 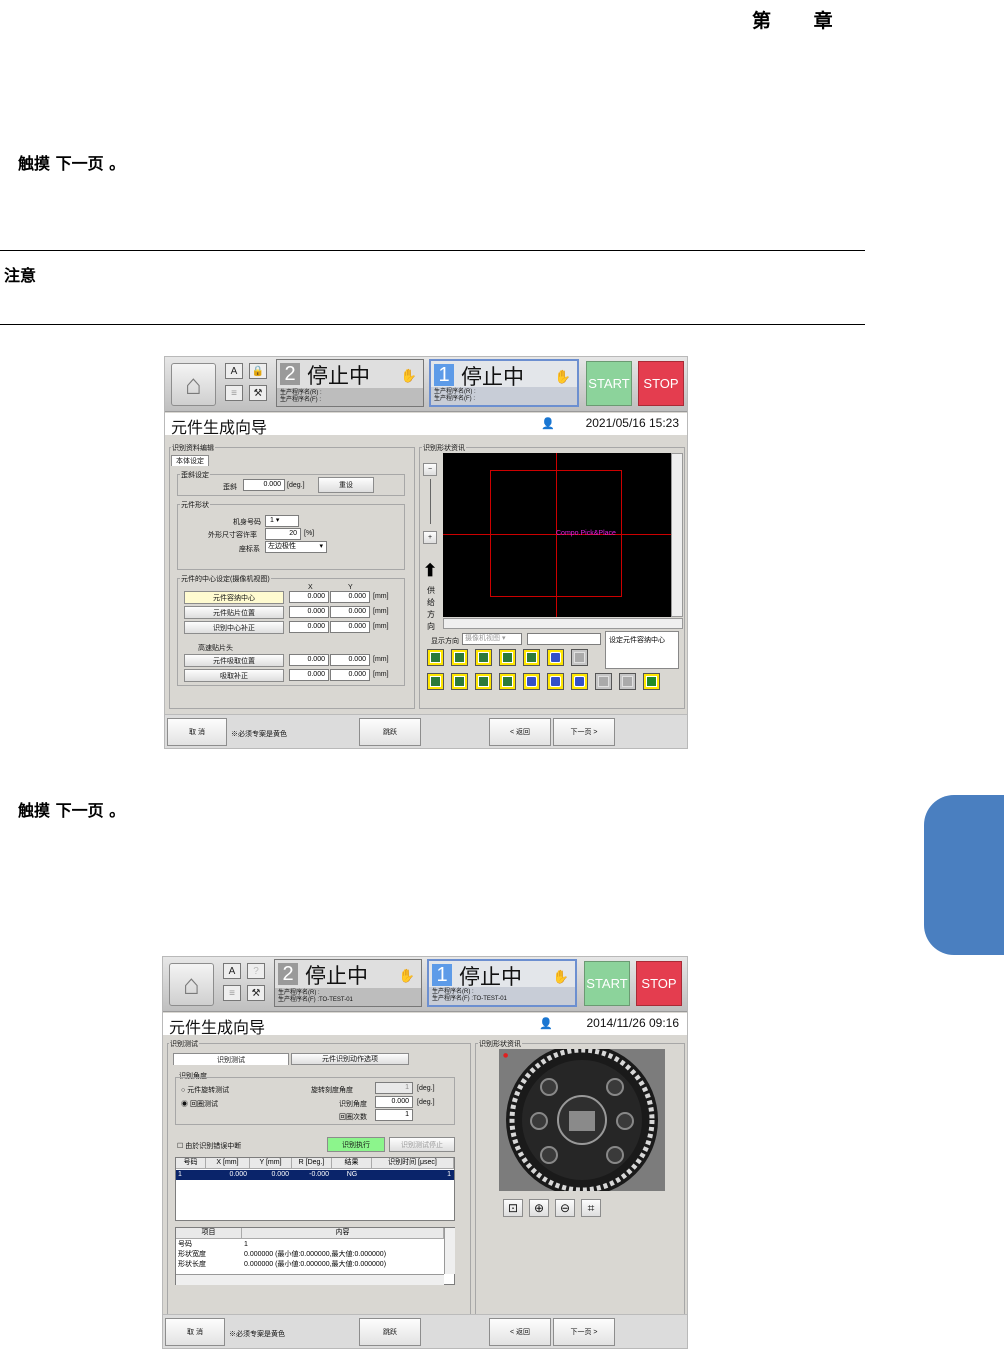 I want to click on bottom-button-bar: 取 消 ※必须专案是黄色 跳跃 < 返回 下一页 >, so click(x=425, y=1331).